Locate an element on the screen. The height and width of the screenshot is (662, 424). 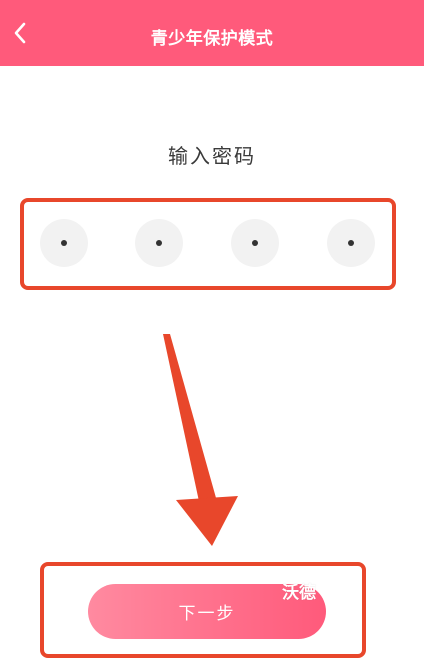
top-app-bar: 青少年保护模式 is located at coordinates (212, 33).